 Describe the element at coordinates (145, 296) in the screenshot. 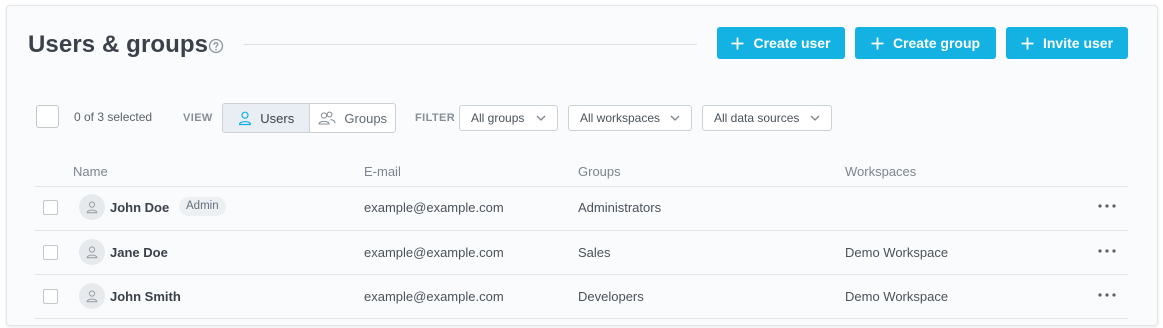

I see `user-name: John Smith` at that location.